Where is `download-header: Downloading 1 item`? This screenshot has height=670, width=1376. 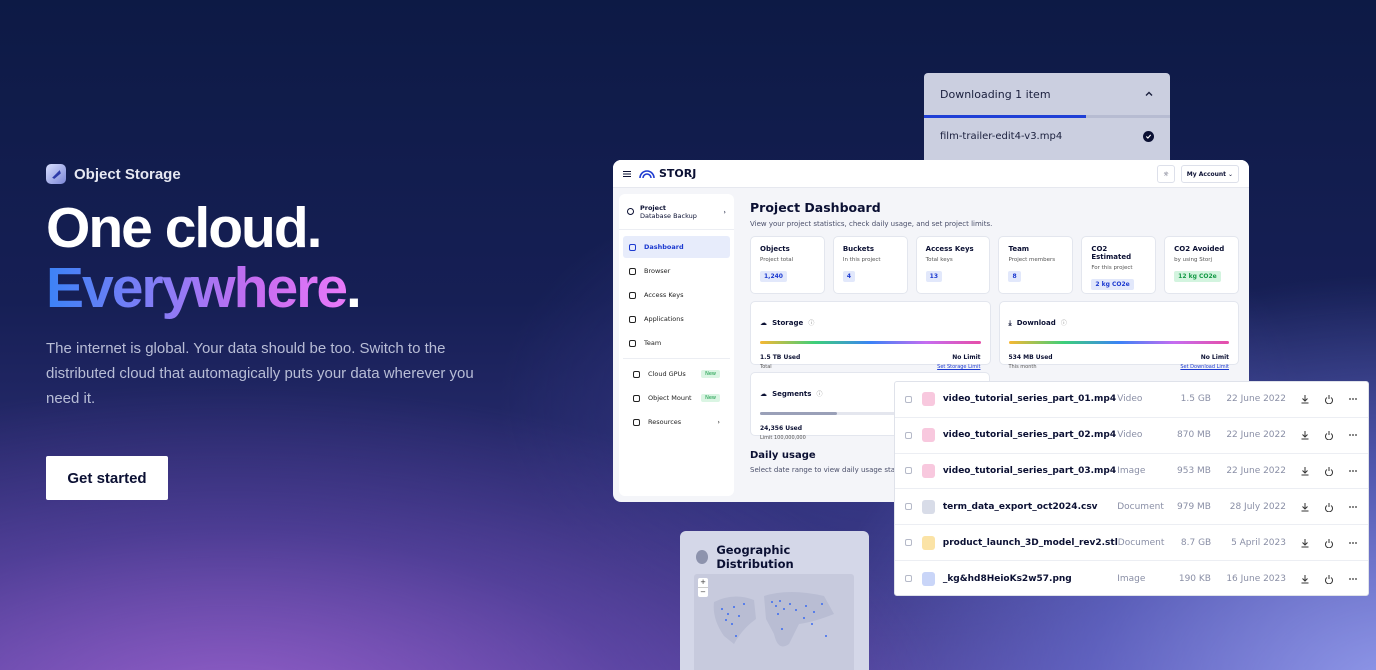
download-header: Downloading 1 item is located at coordinates (1047, 94).